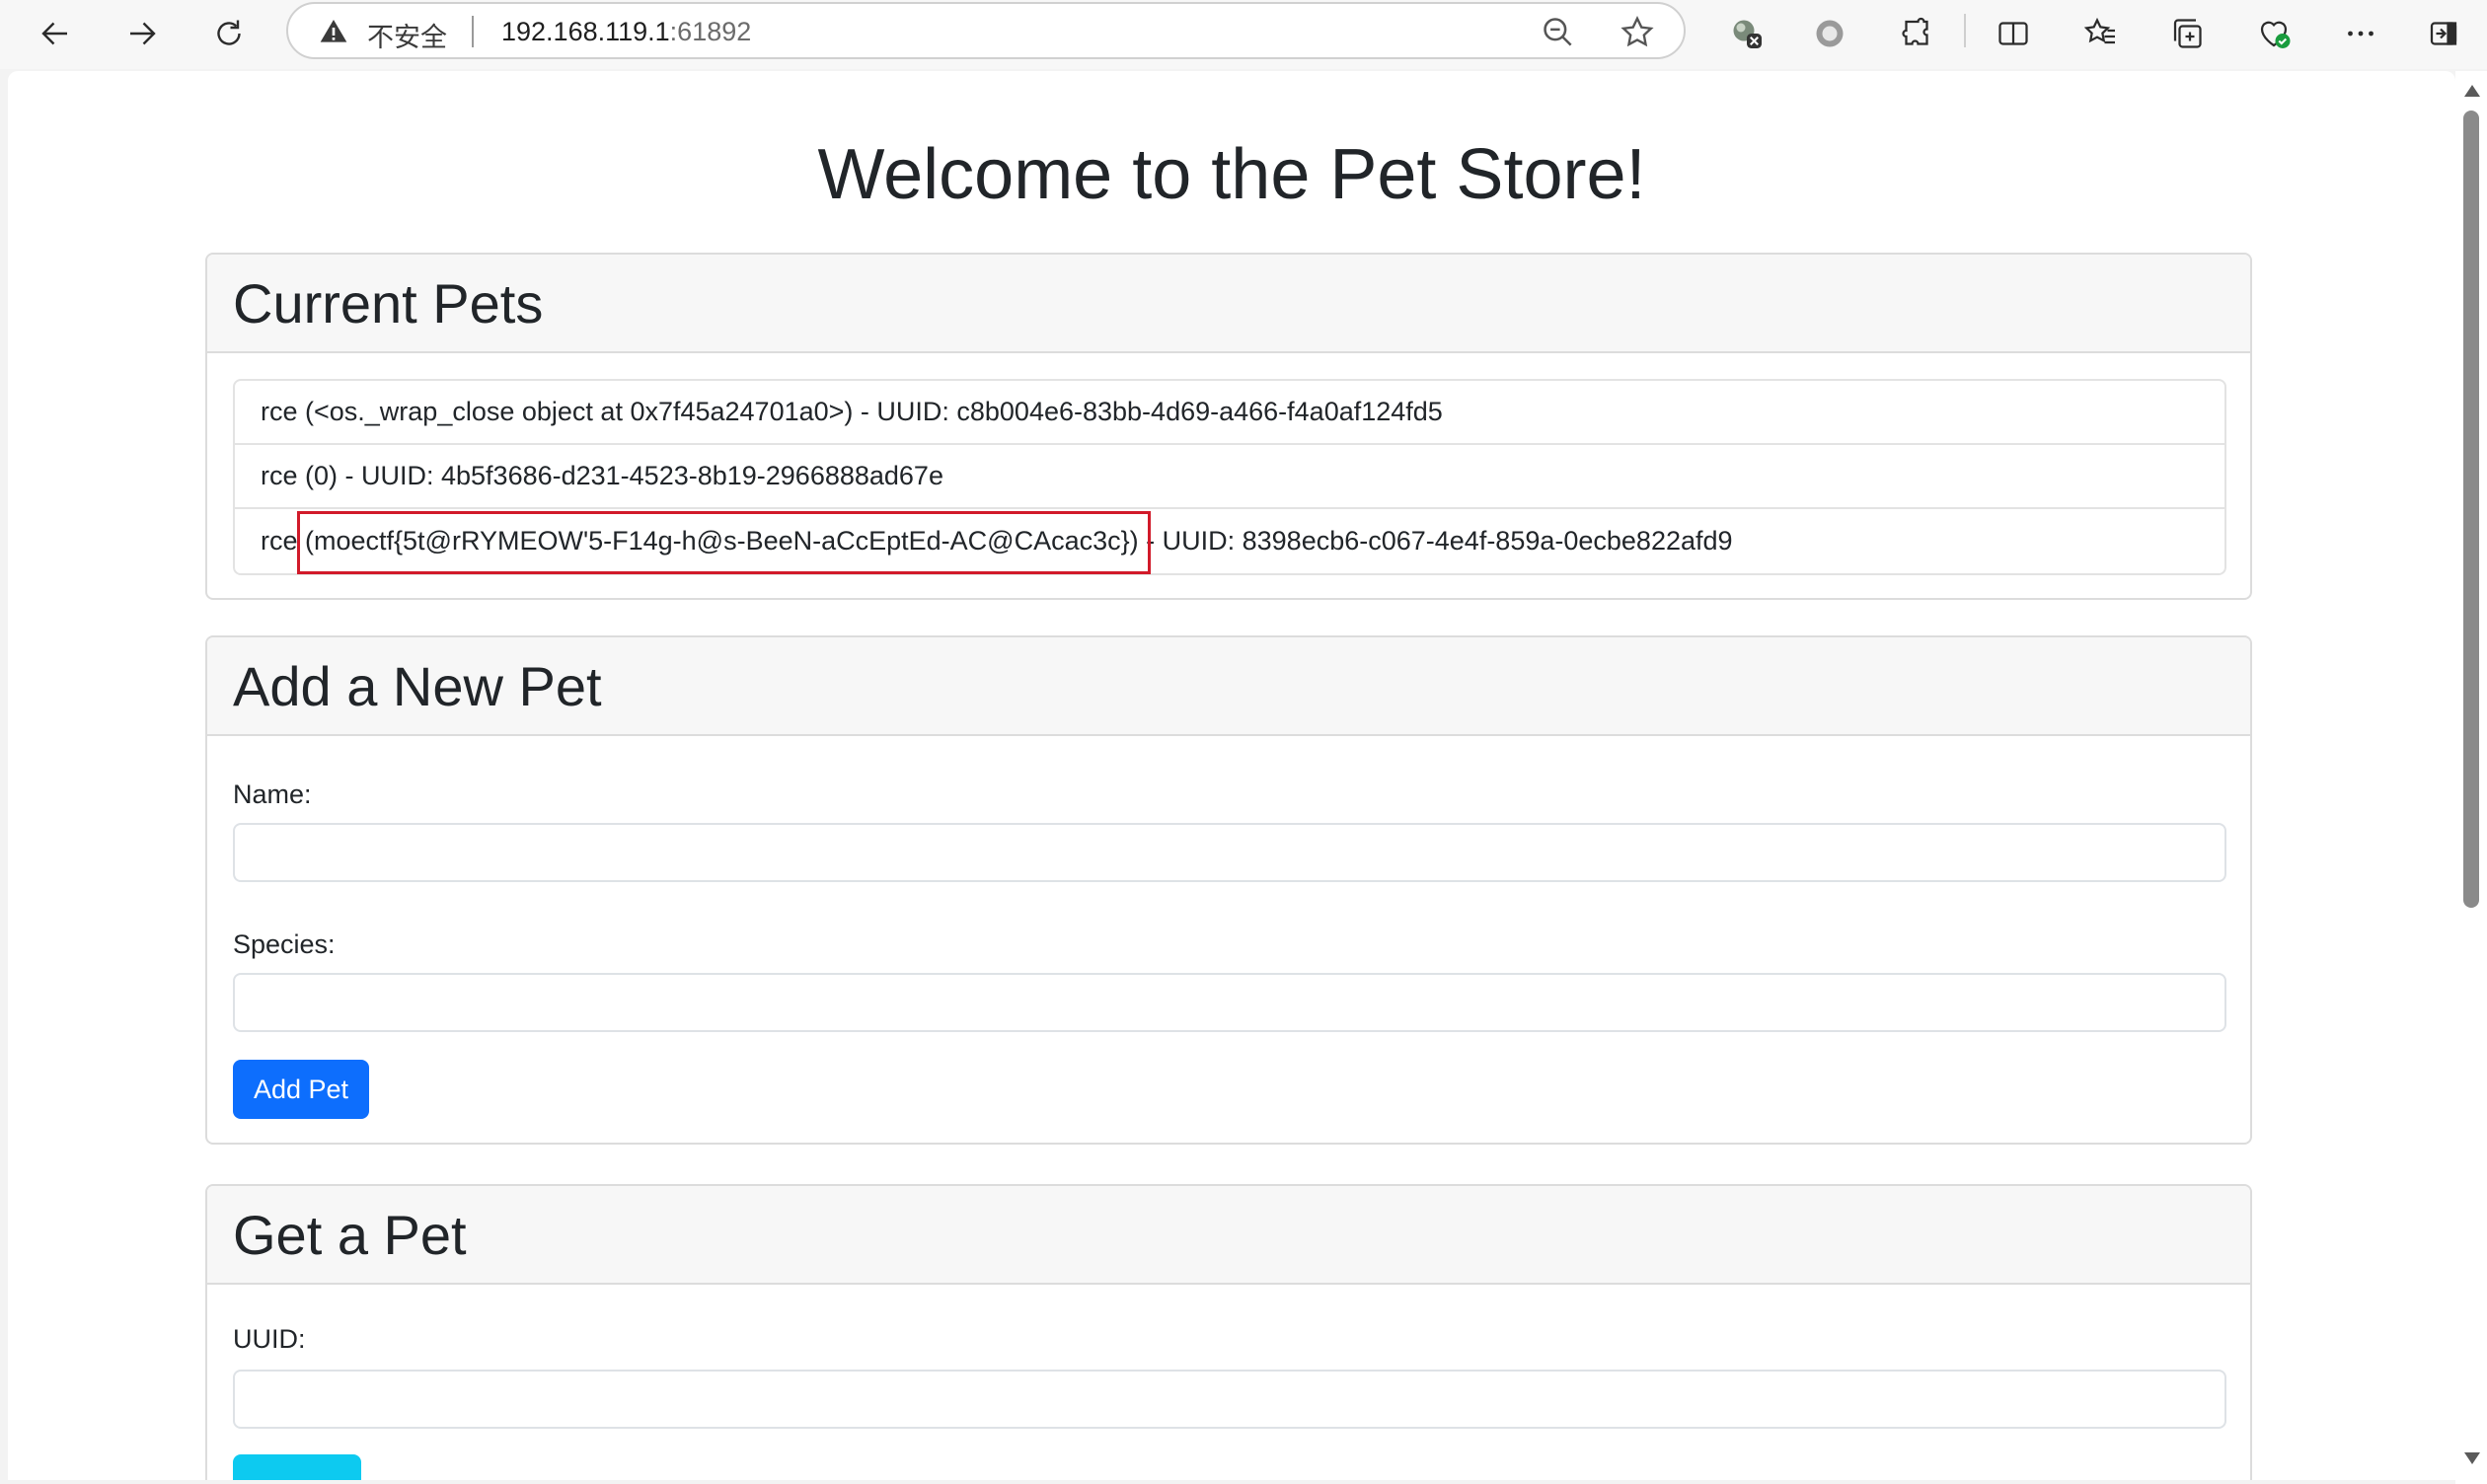  I want to click on zoom-out-icon, so click(1558, 32).